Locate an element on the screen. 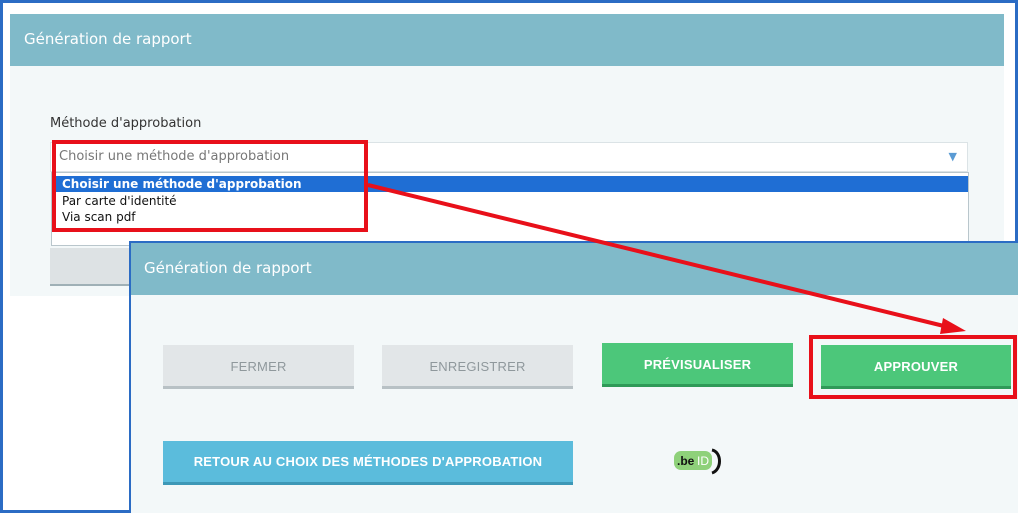  beid-logo-icon: .be ID is located at coordinates (700, 461).